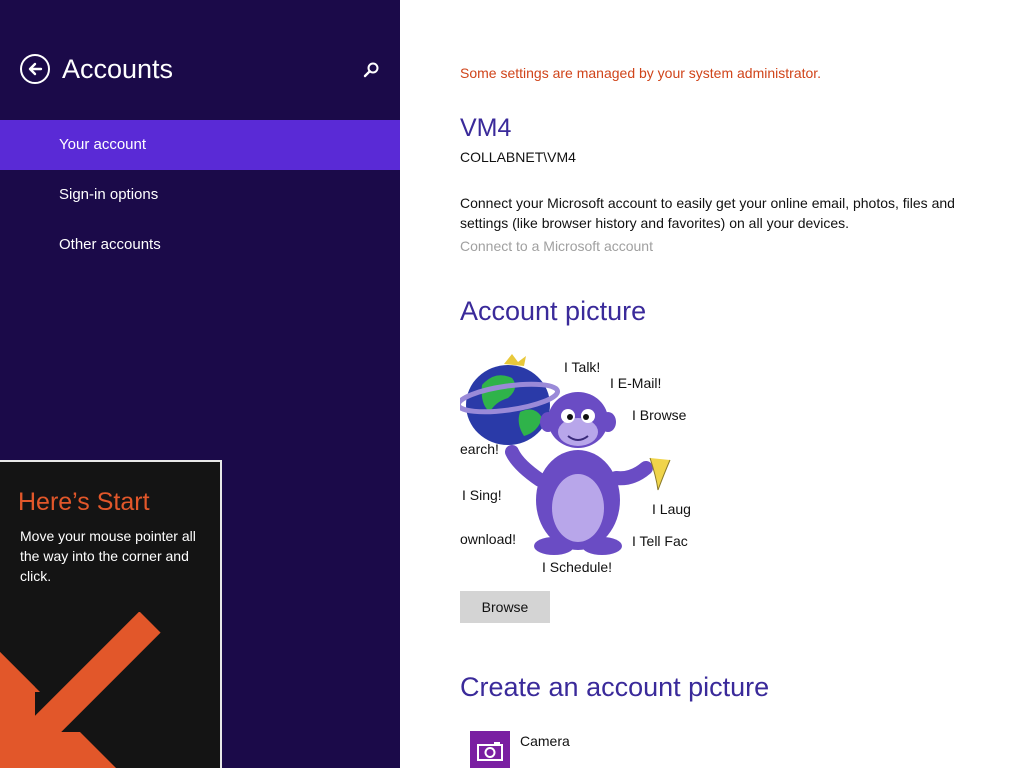  What do you see at coordinates (200, 245) in the screenshot?
I see `sidebar-item-other-accounts: Other accounts` at bounding box center [200, 245].